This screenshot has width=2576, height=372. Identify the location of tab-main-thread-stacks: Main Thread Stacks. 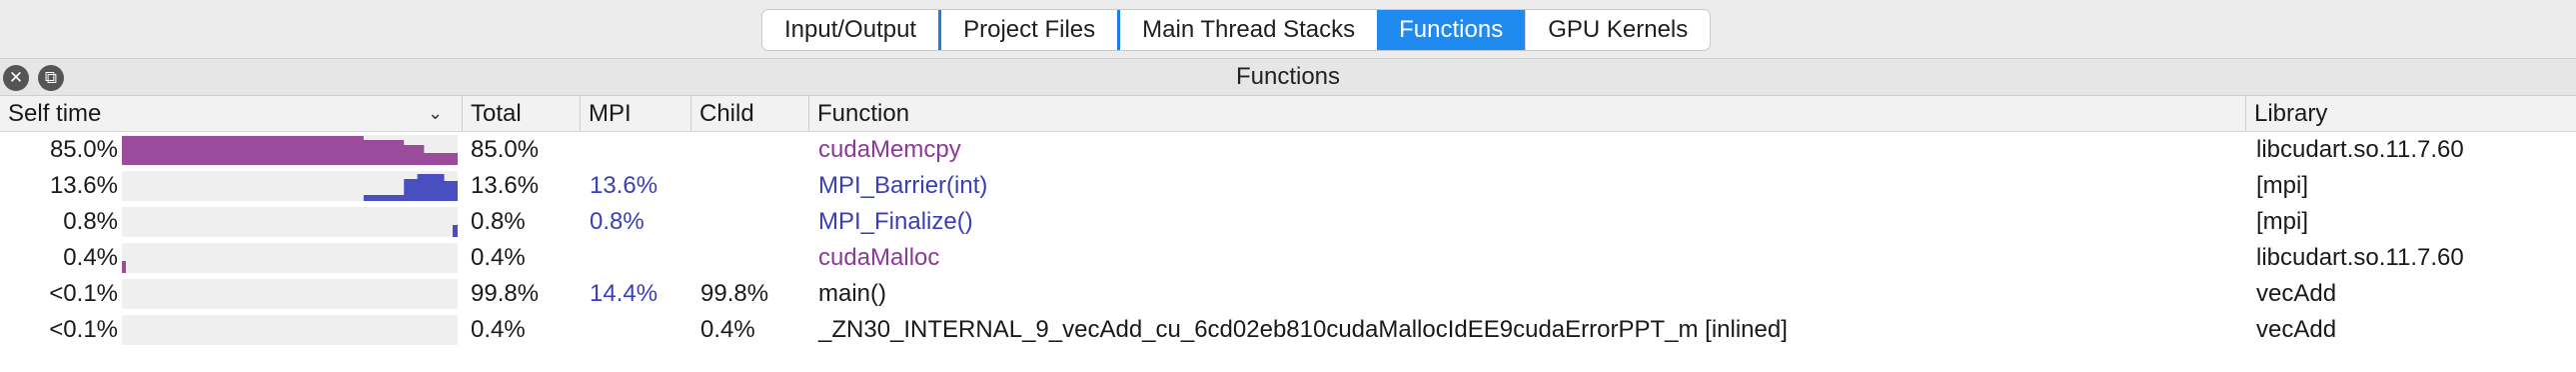
(1247, 30).